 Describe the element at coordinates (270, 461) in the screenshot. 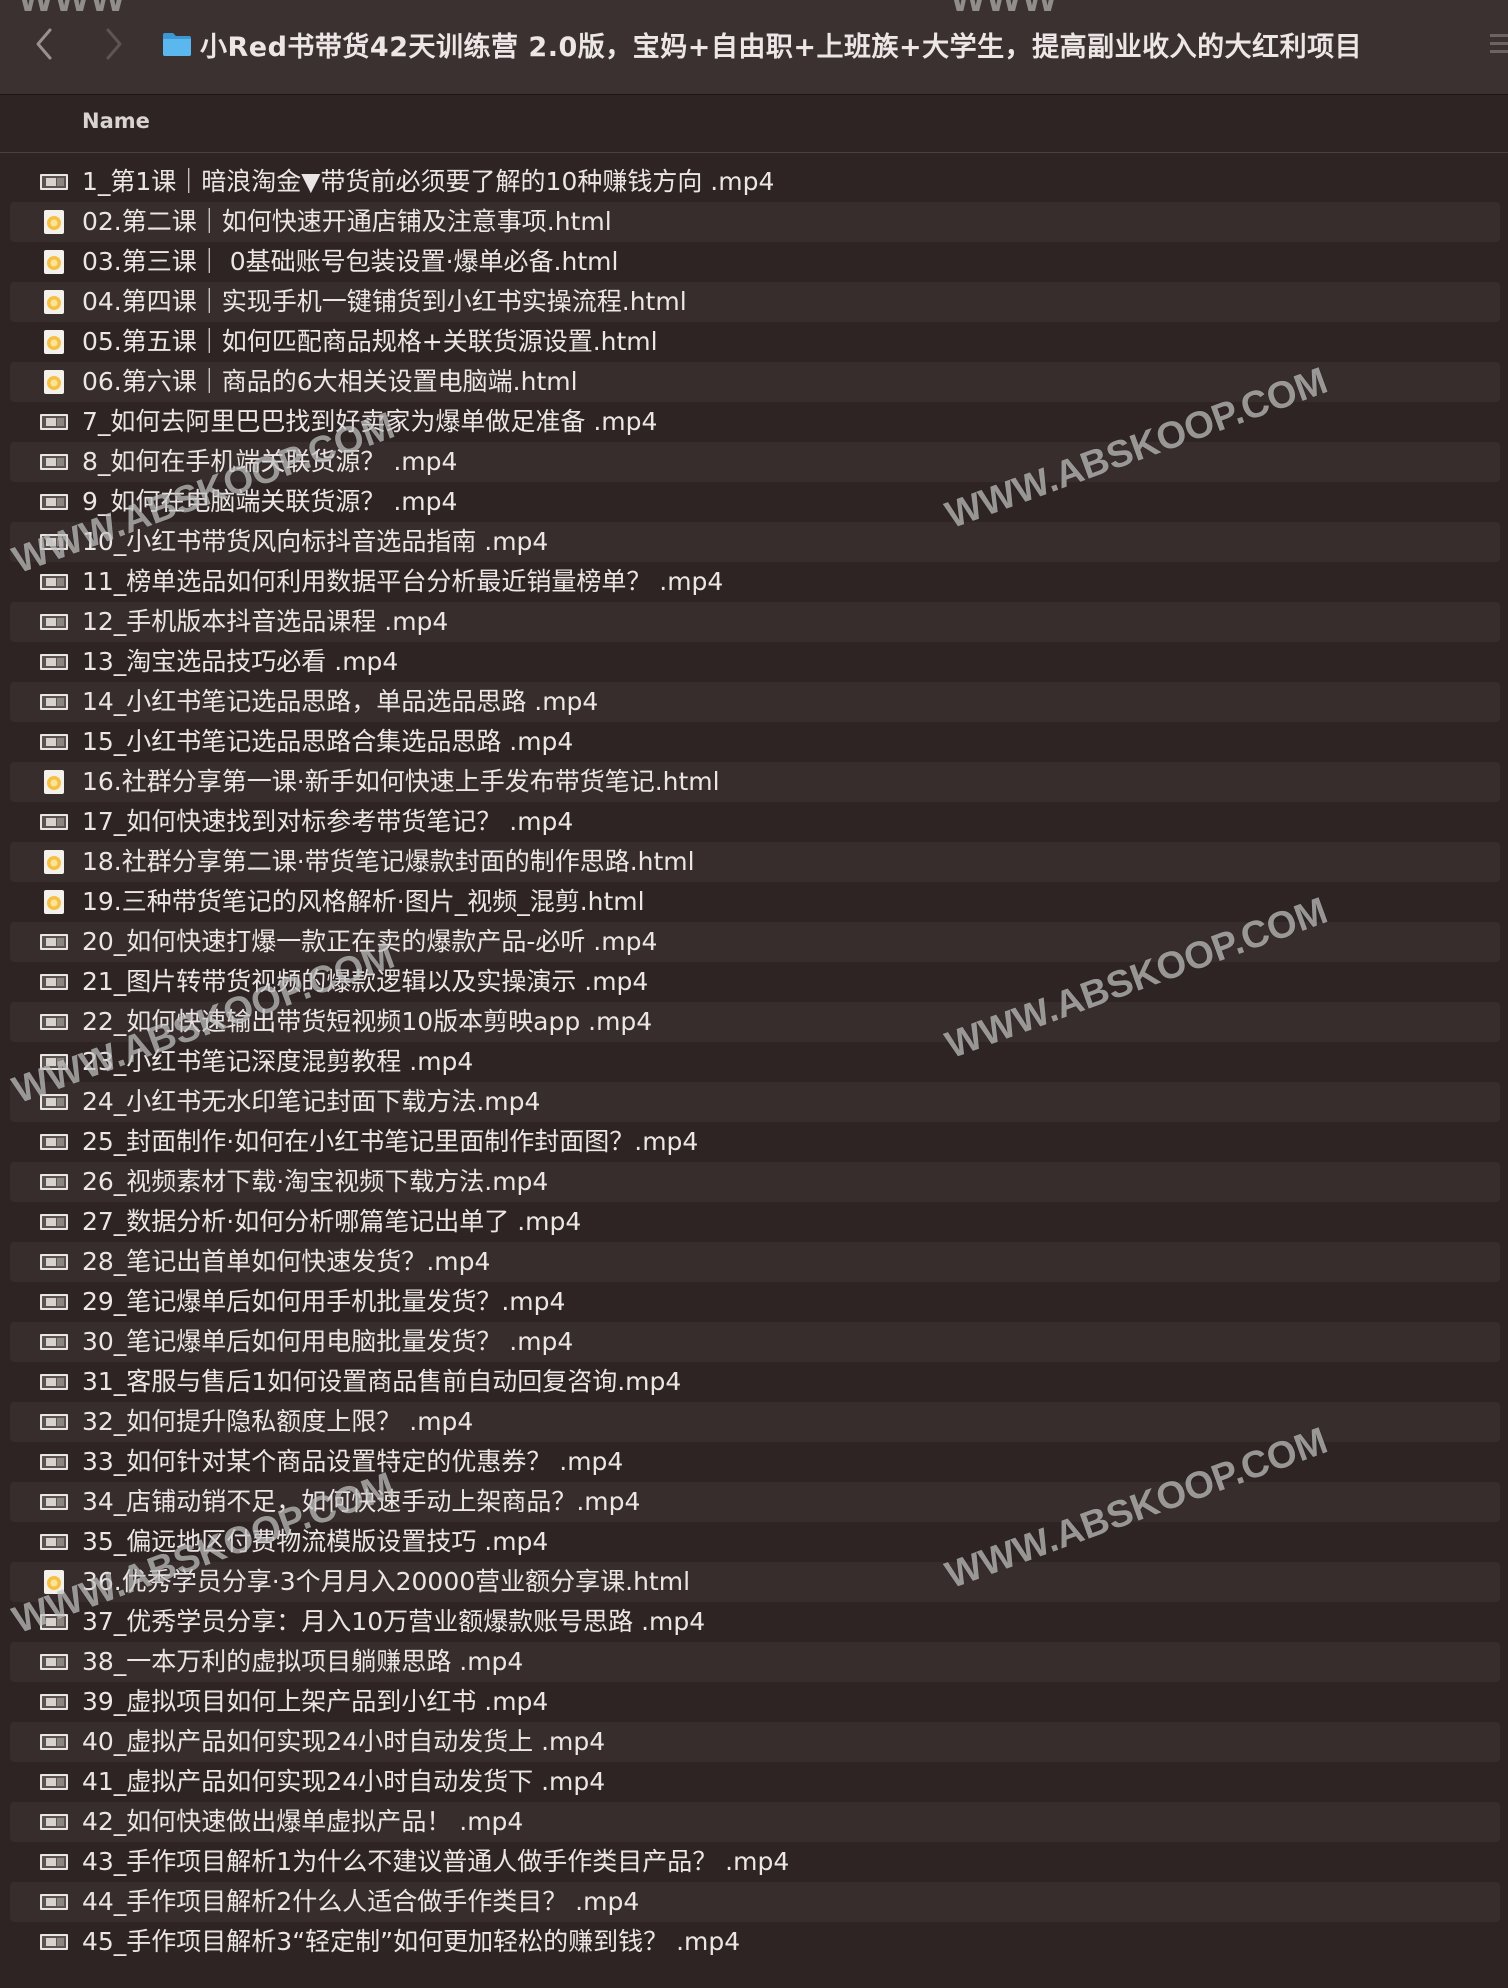

I see `file-name: 8_如何在手机端关联货源？ .mp4` at that location.